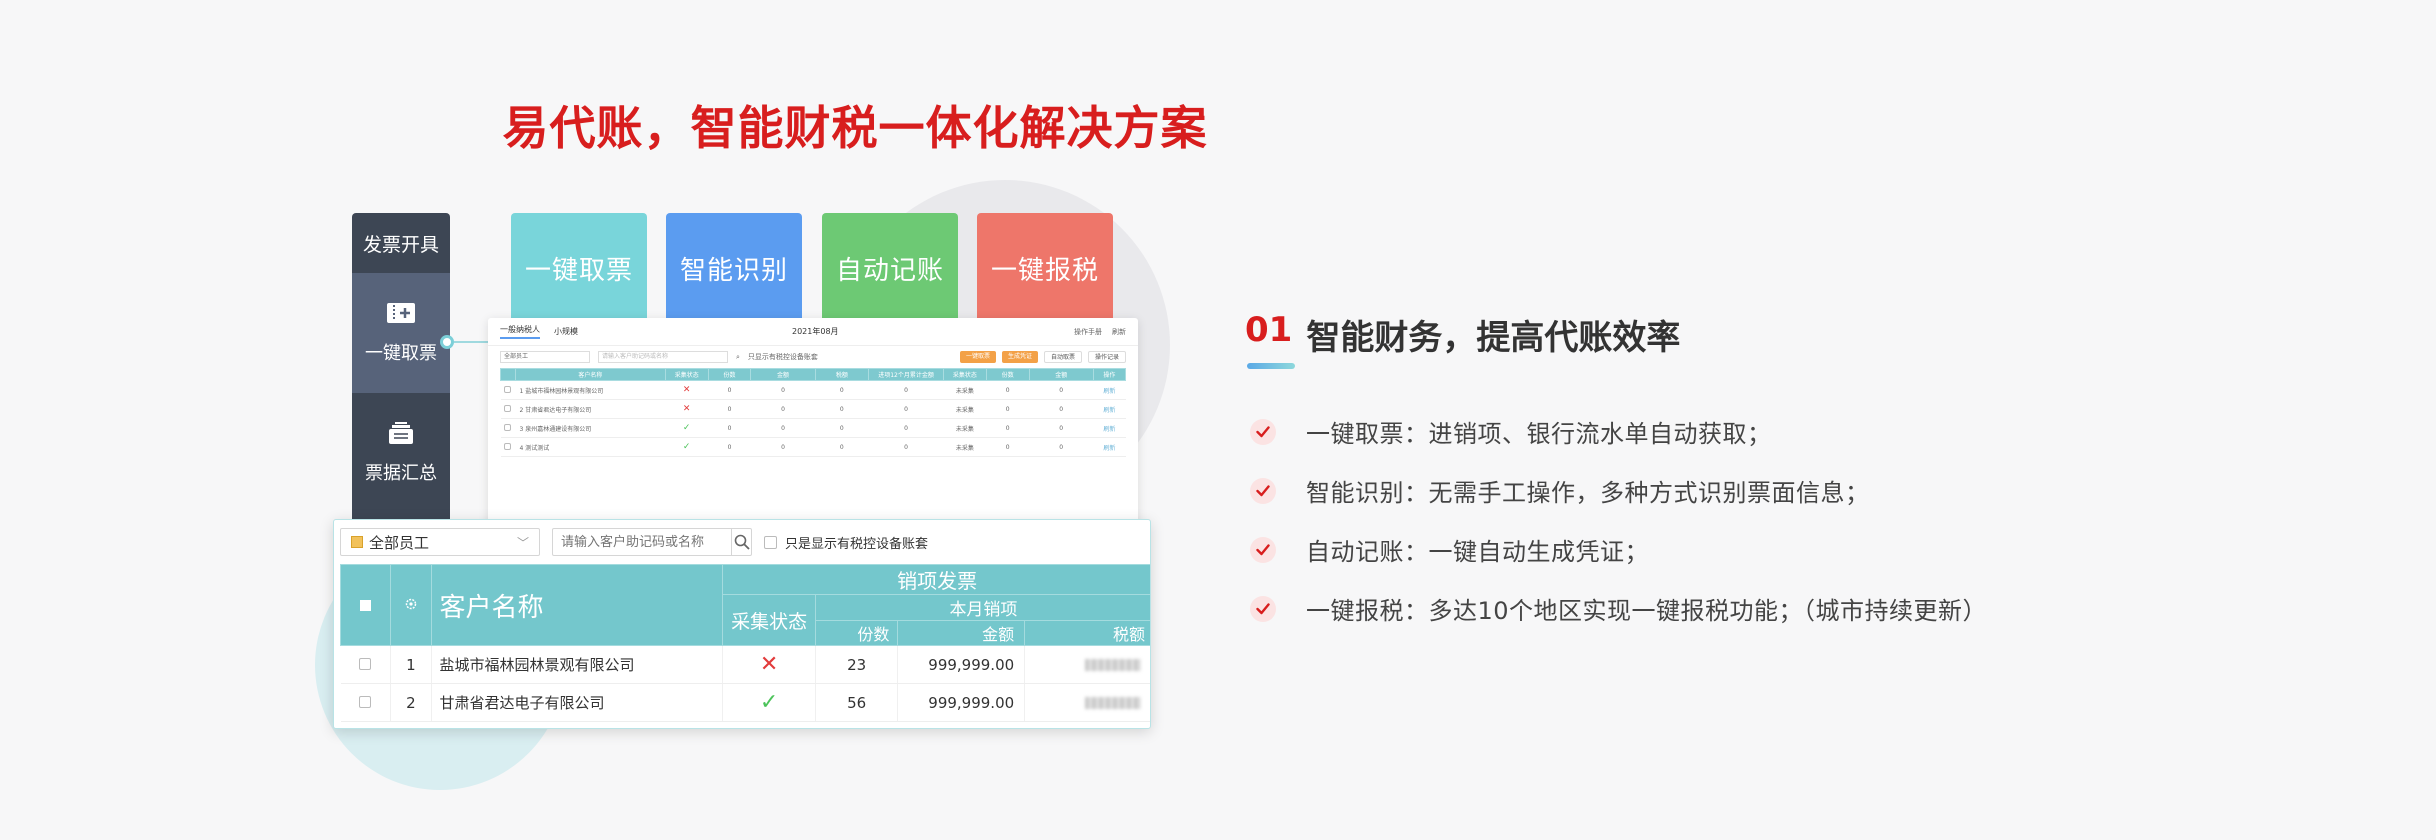  I want to click on tile-one-click-fetch: 一键取票, so click(579, 268).